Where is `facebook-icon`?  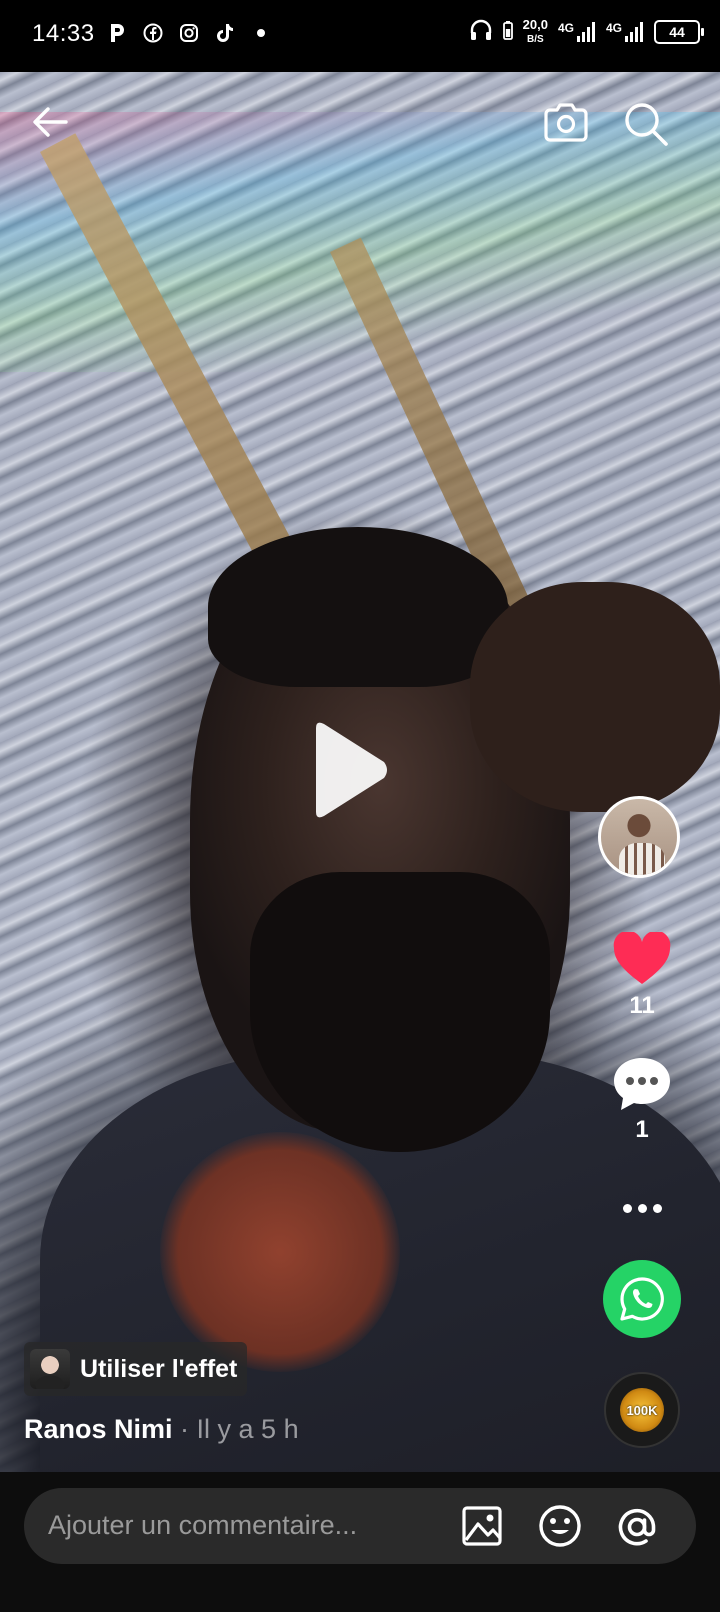
facebook-icon is located at coordinates (153, 33).